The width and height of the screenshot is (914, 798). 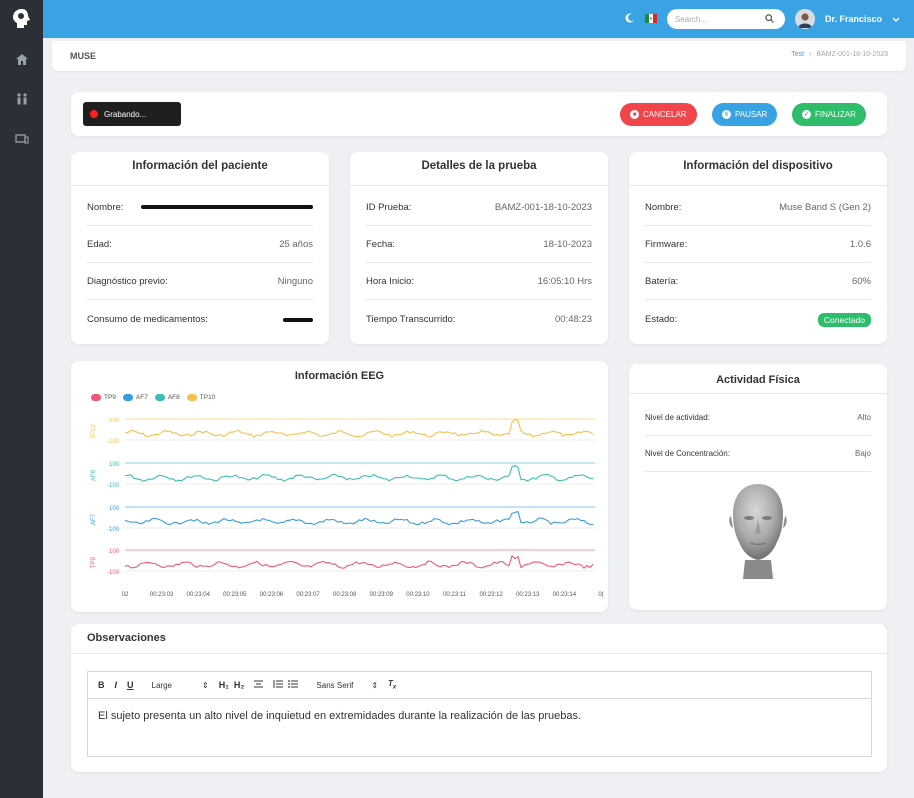 I want to click on physical-activity-title: Actividad Física, so click(x=758, y=379).